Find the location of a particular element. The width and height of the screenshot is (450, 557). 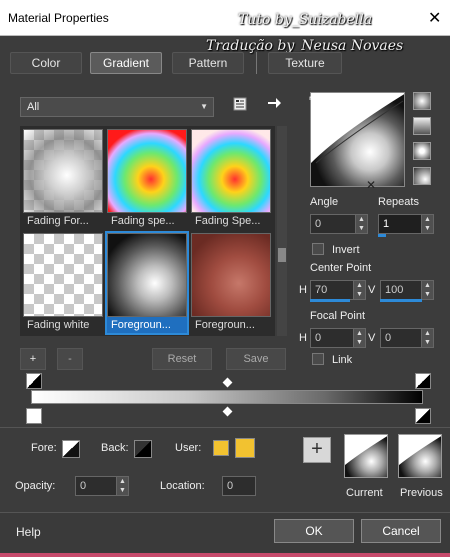

angle-value: 0 is located at coordinates (318, 224).